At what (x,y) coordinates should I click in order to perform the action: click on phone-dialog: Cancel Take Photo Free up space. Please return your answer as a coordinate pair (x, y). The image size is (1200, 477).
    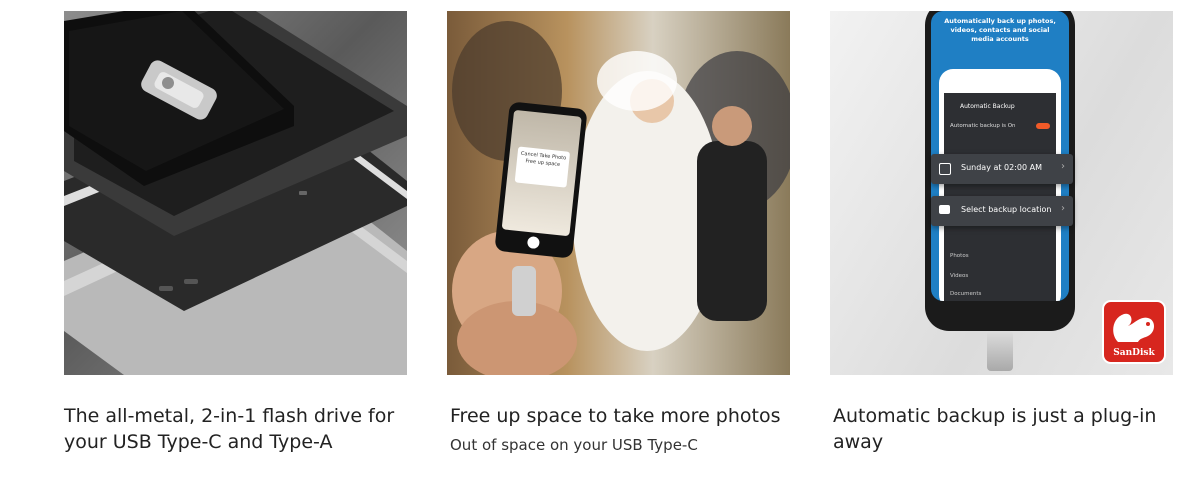
    Looking at the image, I should click on (542, 167).